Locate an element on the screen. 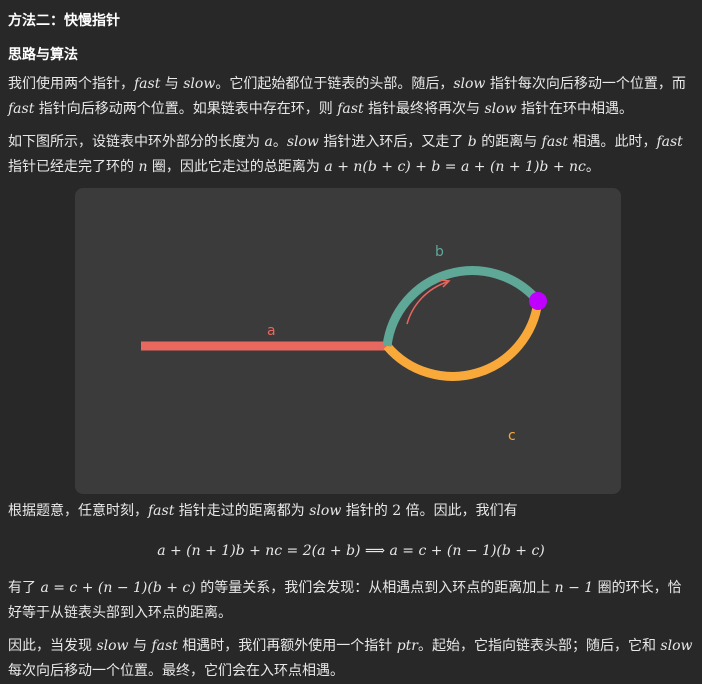  subsection-heading: 思路与算法 is located at coordinates (43, 55).